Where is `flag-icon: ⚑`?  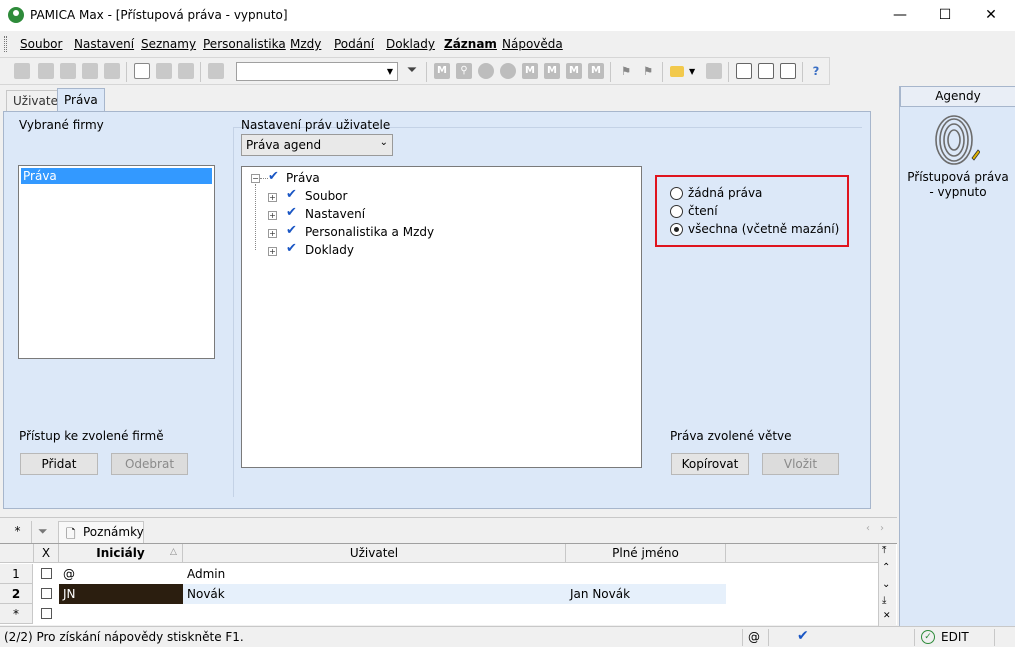 flag-icon: ⚑ is located at coordinates (626, 71).